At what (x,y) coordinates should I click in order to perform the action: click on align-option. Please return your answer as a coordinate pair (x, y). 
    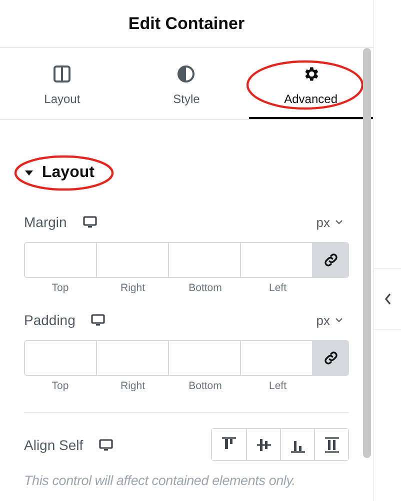
    Looking at the image, I should click on (331, 444).